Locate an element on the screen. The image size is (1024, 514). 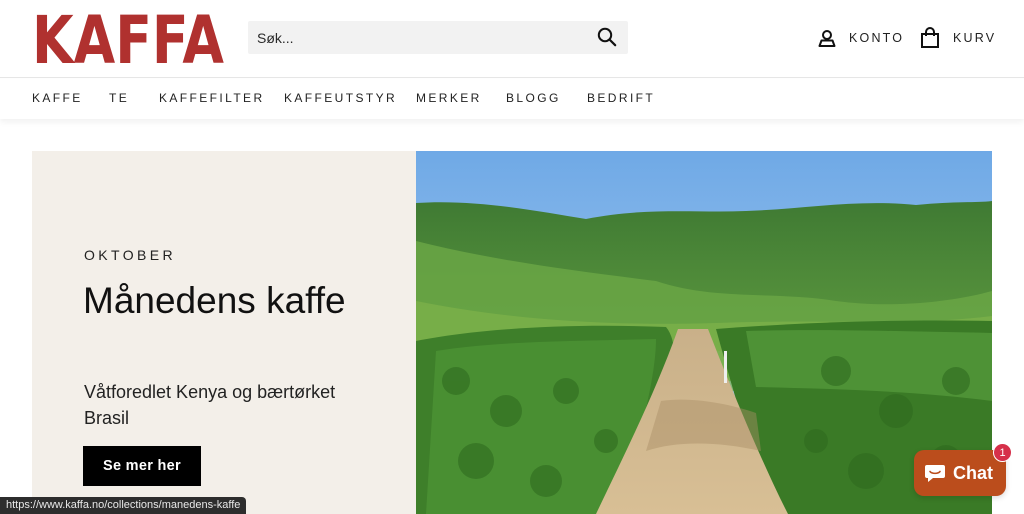
user-icon is located at coordinates (827, 38).